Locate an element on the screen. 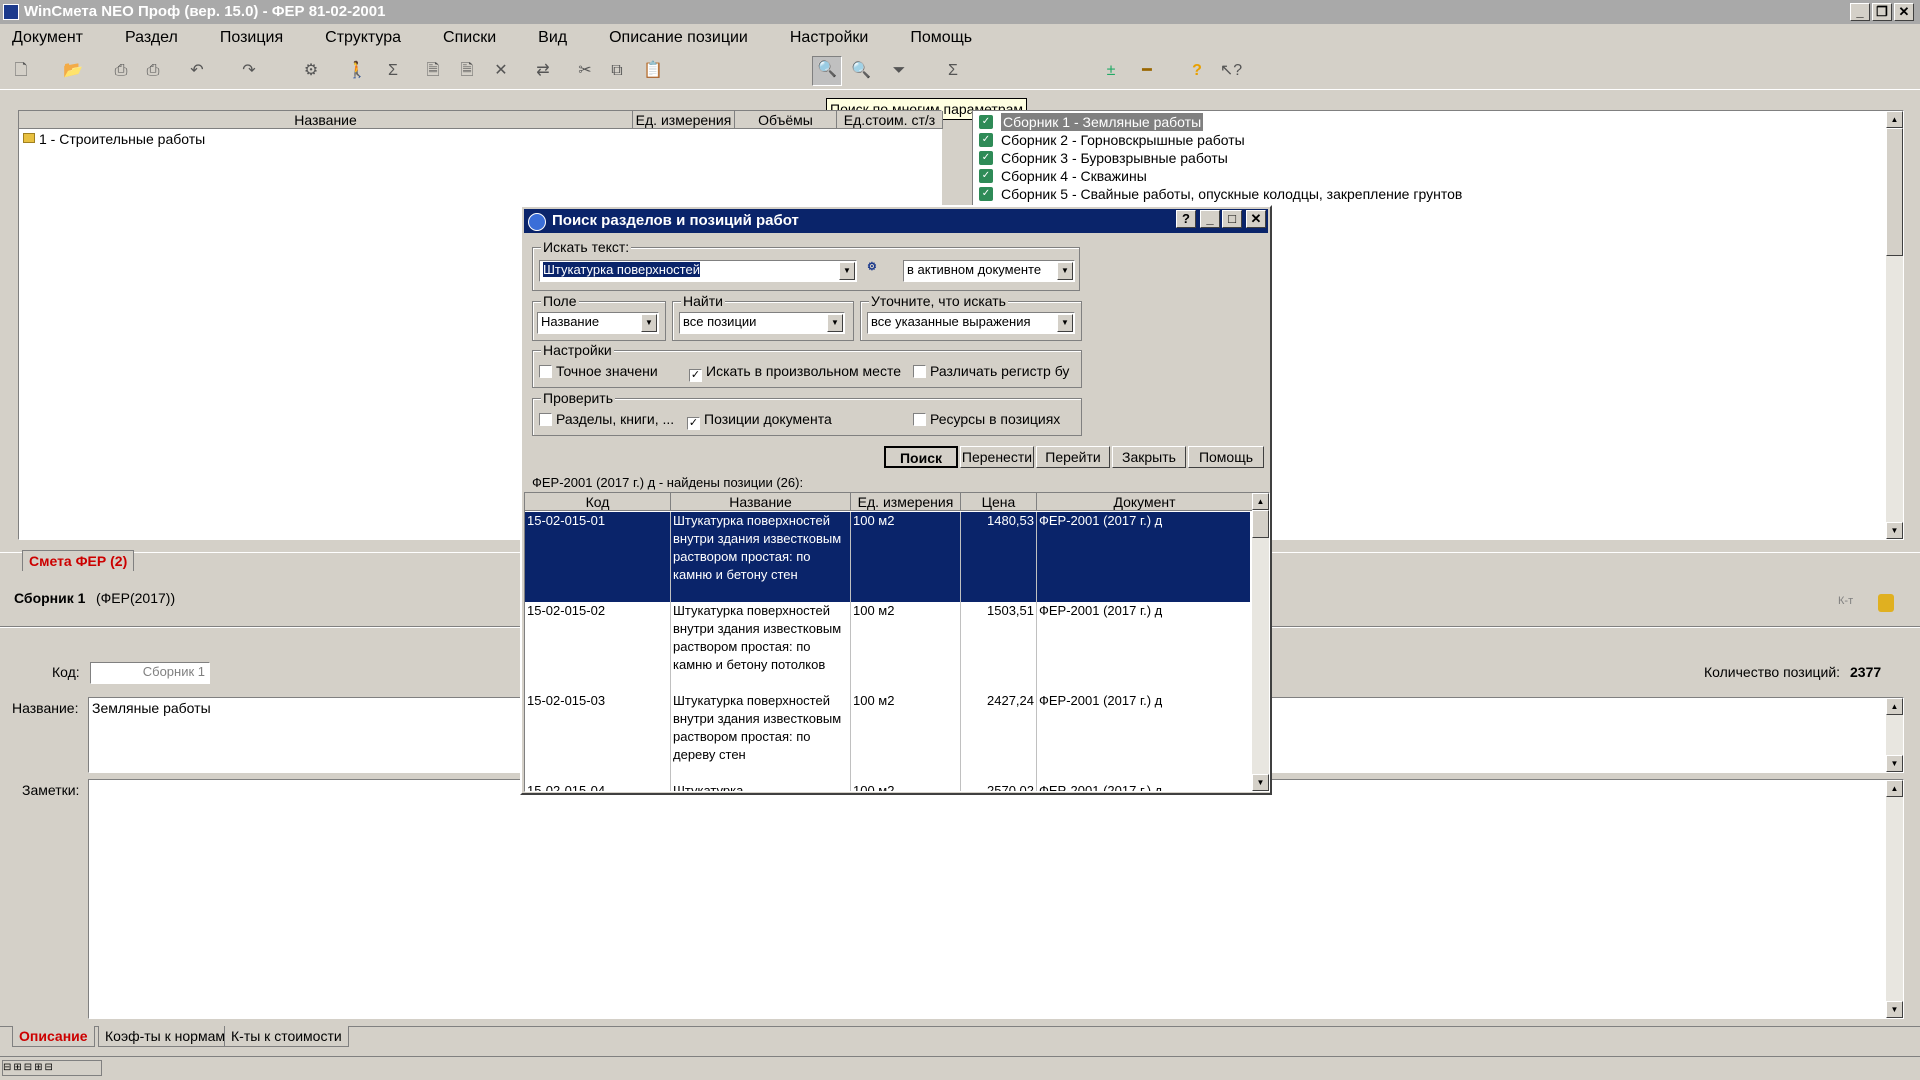  binoculars-user-icon: 🔍 is located at coordinates (861, 71).